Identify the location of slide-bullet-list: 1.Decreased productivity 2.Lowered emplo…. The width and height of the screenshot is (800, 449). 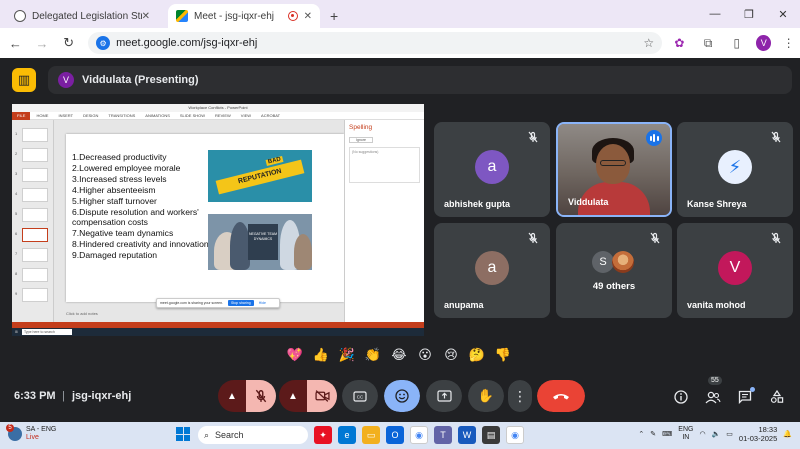
(142, 206).